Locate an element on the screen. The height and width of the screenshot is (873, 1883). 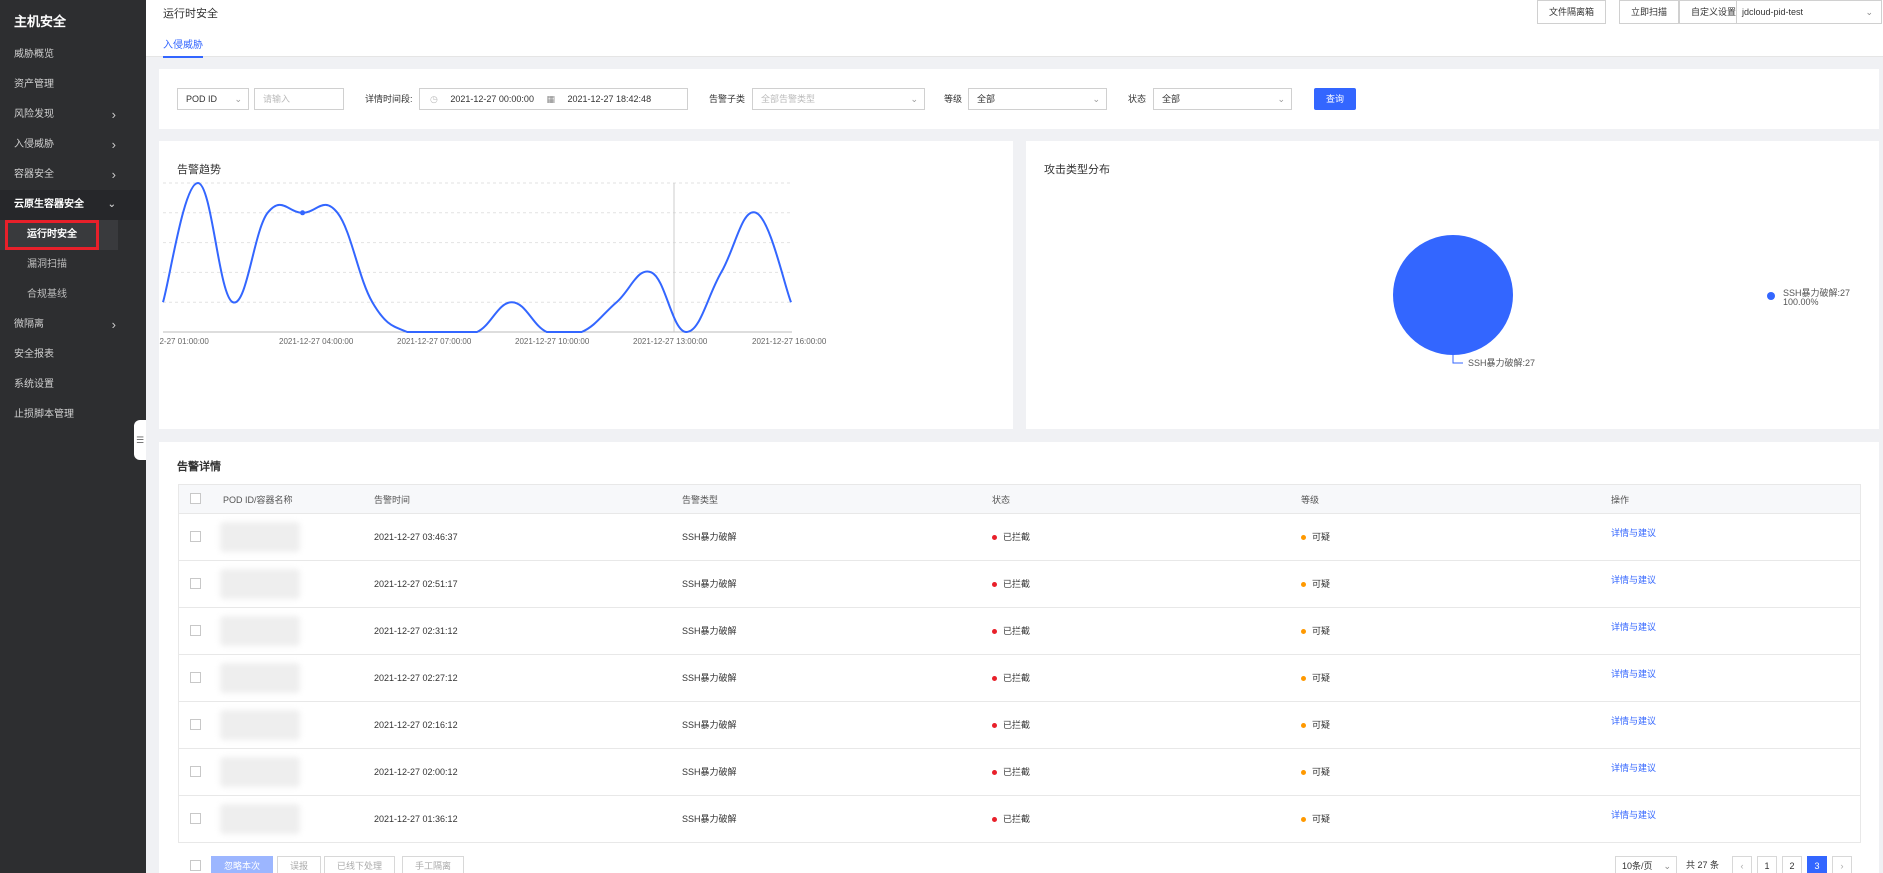
sidebar-item-system-settings: 系统设置 is located at coordinates (73, 385).